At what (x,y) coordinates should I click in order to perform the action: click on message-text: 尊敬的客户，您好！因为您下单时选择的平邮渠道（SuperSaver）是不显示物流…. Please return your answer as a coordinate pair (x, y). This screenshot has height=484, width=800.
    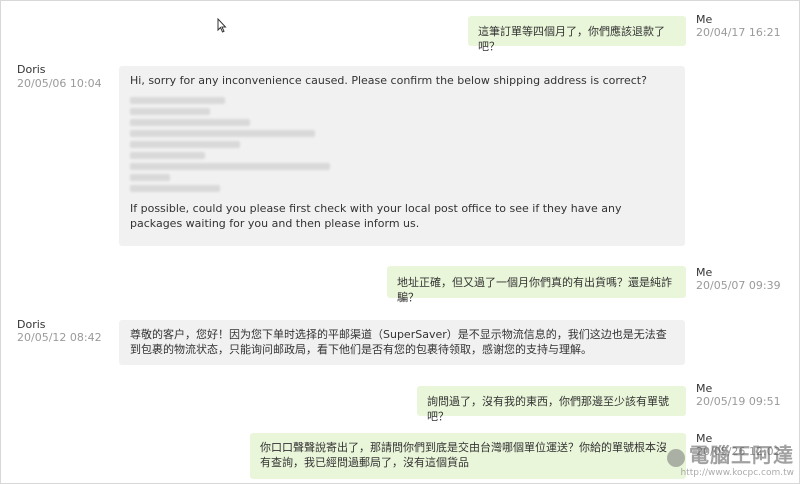
    Looking at the image, I should click on (398, 342).